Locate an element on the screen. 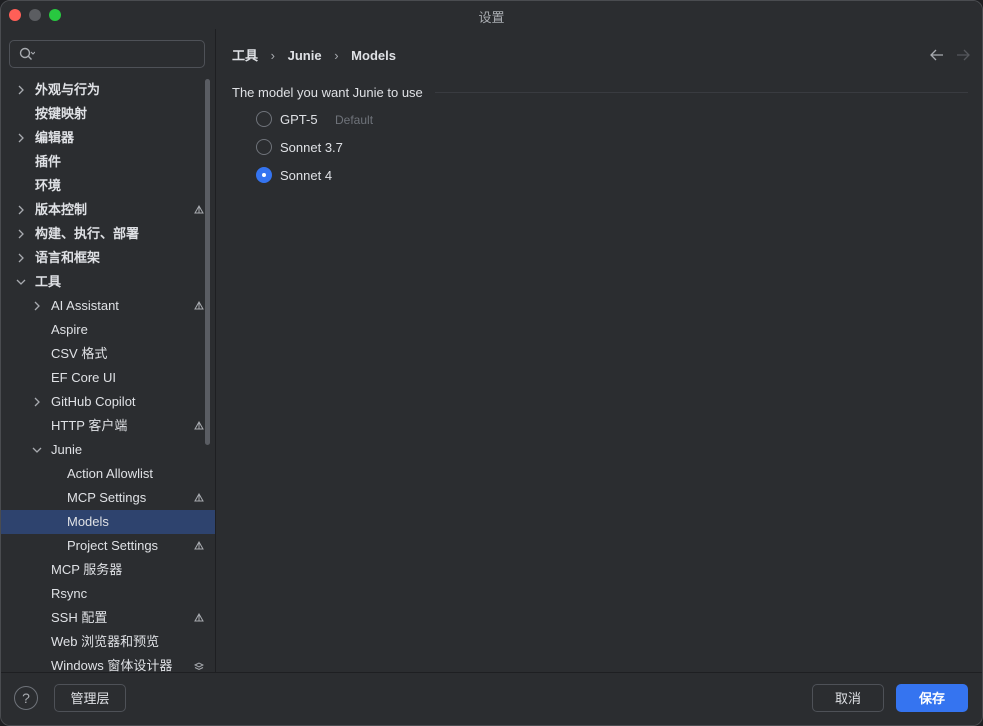 This screenshot has width=983, height=726. manage-button: 管理层 is located at coordinates (90, 698).